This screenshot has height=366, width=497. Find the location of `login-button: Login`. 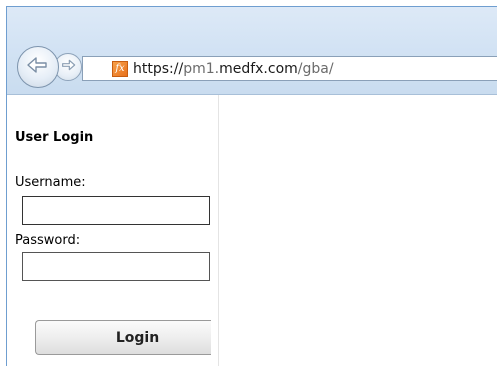

login-button: Login is located at coordinates (123, 337).